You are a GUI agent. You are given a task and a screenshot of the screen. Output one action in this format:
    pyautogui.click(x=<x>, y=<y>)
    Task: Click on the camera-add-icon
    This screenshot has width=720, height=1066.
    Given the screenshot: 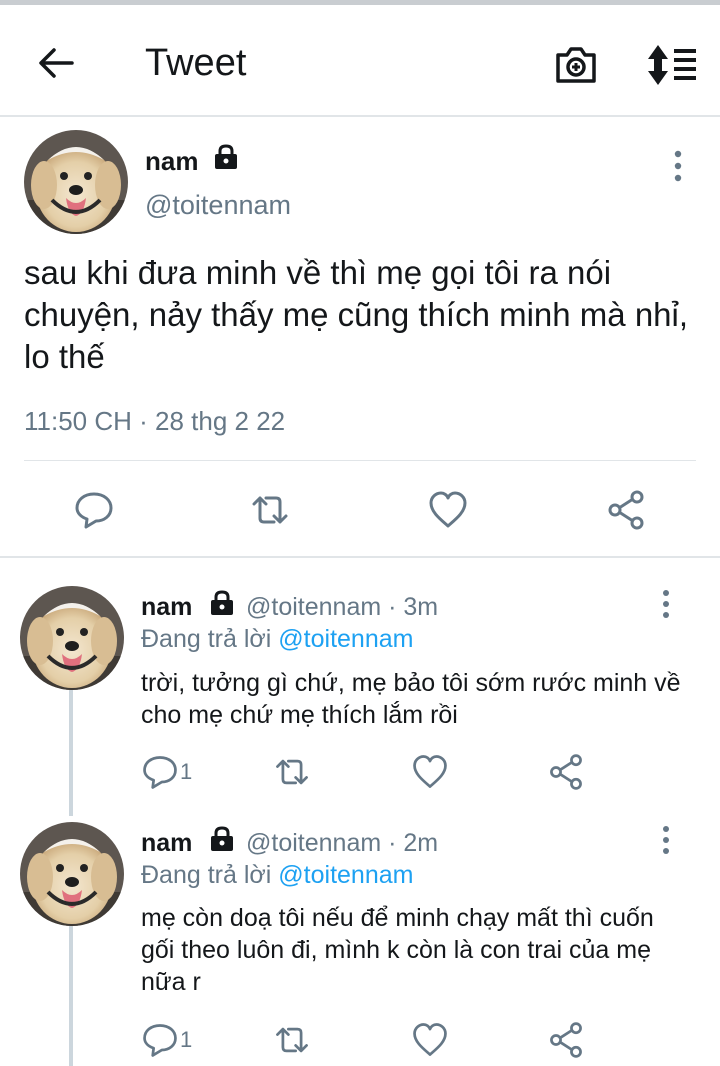 What is the action you would take?
    pyautogui.click(x=576, y=65)
    